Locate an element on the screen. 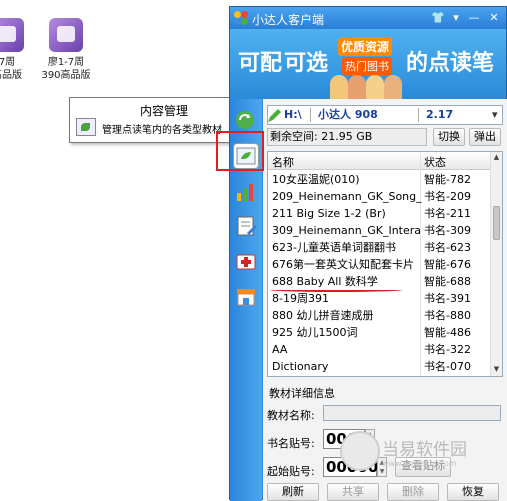 The height and width of the screenshot is (501, 507). textbook-name-field is located at coordinates (412, 413).